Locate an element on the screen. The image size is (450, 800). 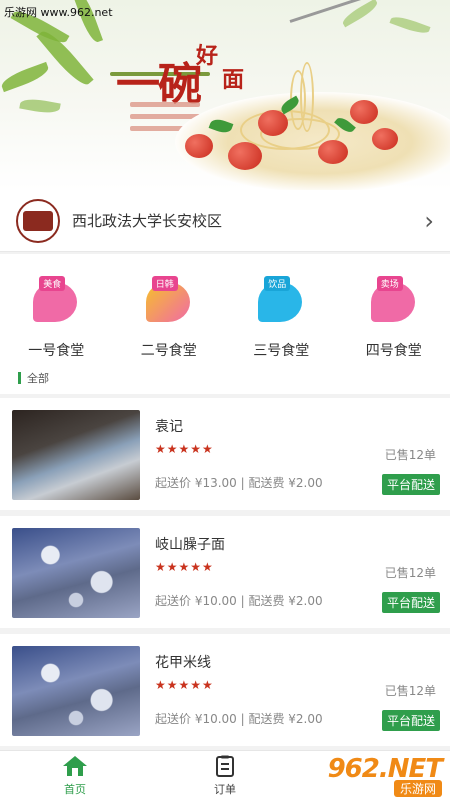
shop-name: 袁记 is located at coordinates (169, 427).